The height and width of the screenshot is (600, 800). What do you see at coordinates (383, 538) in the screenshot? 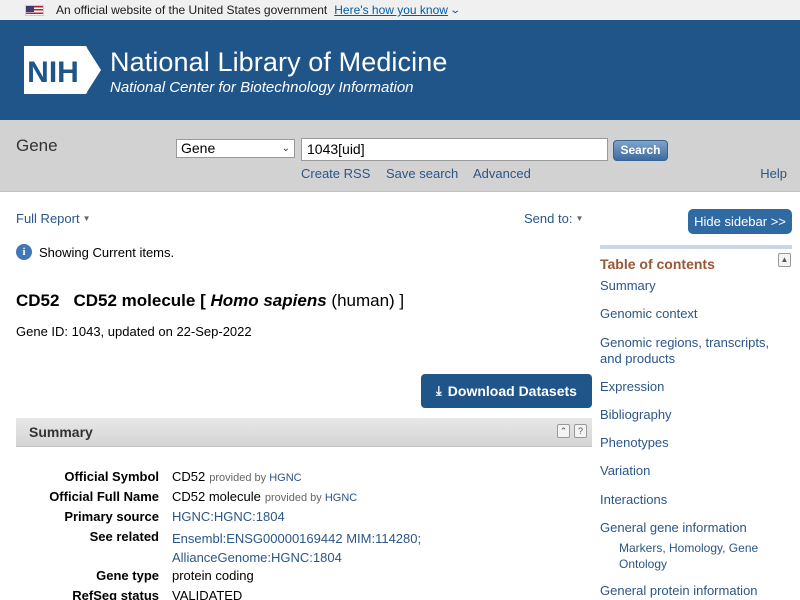
I see `mim-link: MIM:114280;` at bounding box center [383, 538].